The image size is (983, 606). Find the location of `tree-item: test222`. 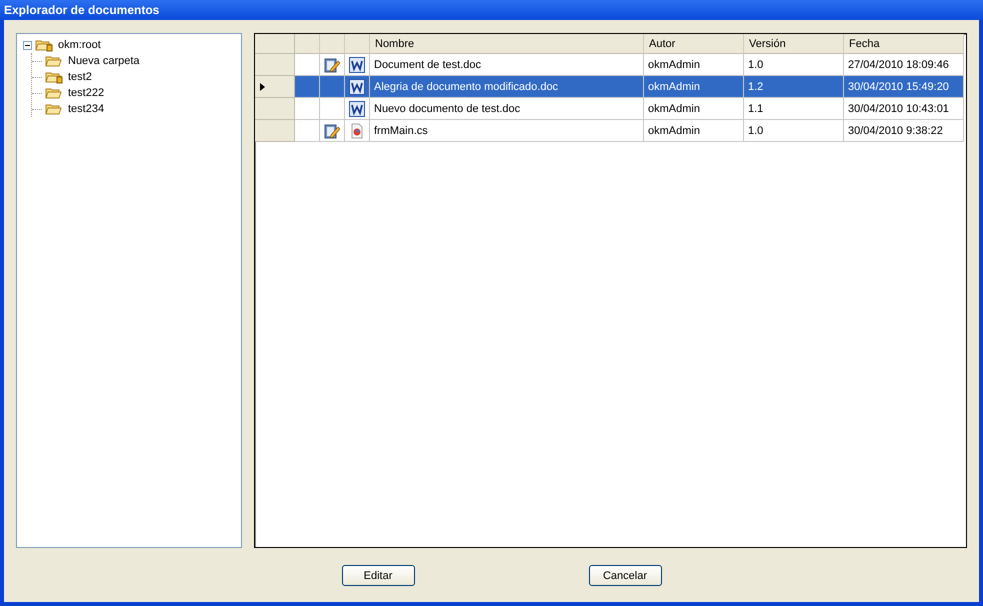

tree-item: test222 is located at coordinates (86, 93).